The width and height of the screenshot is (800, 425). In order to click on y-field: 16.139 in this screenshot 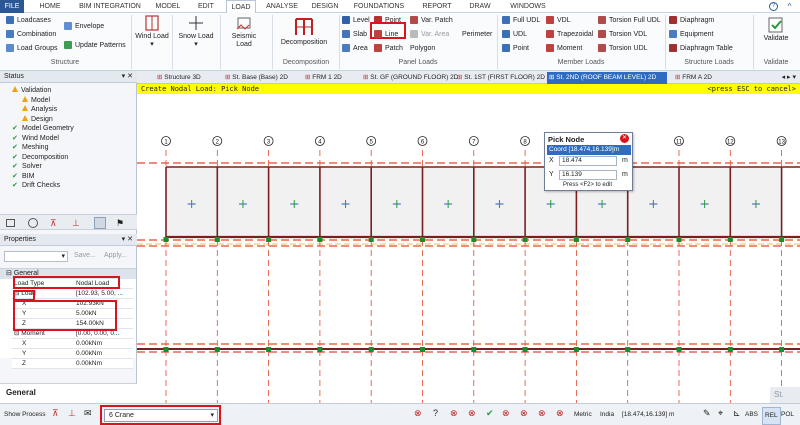, I will do `click(588, 175)`.